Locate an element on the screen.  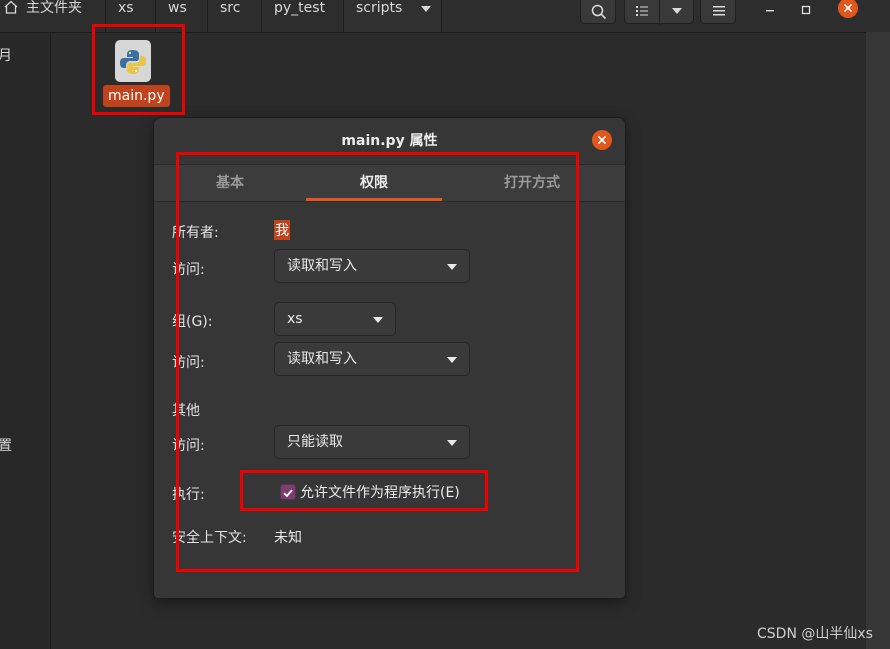
list-view-icon is located at coordinates (642, 11).